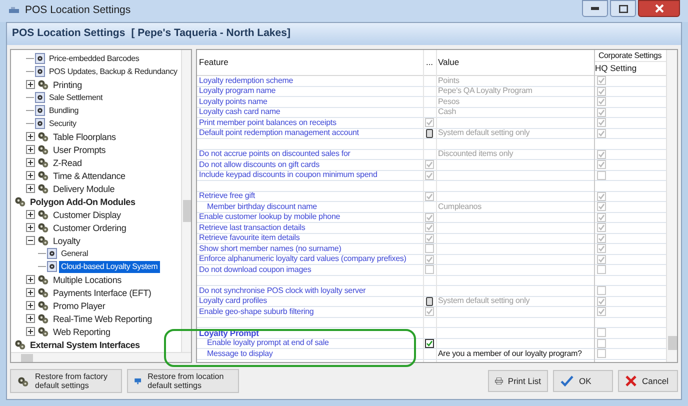 This screenshot has width=688, height=406. What do you see at coordinates (268, 343) in the screenshot?
I see `feature-label: Enable loyalty prompt at end of sale` at bounding box center [268, 343].